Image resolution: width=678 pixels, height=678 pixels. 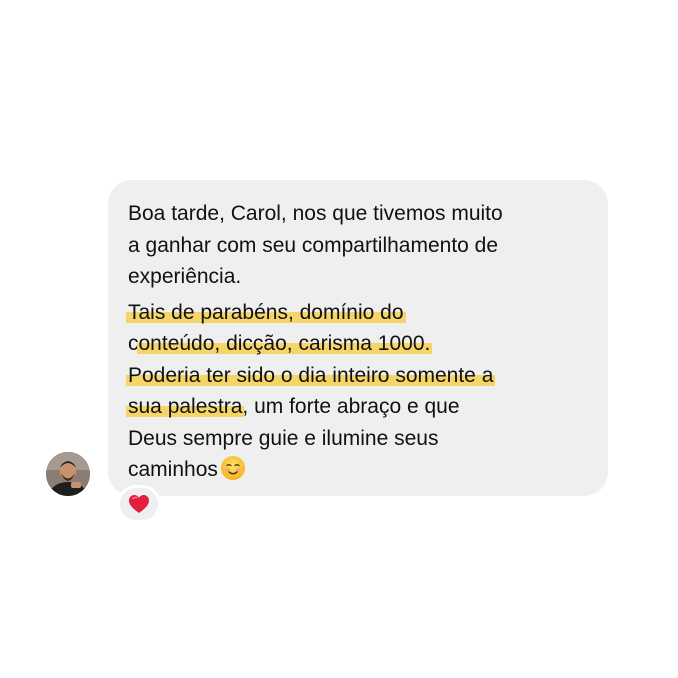 What do you see at coordinates (266, 312) in the screenshot?
I see `highlighted-text: Tais de parabéns, domínio do` at bounding box center [266, 312].